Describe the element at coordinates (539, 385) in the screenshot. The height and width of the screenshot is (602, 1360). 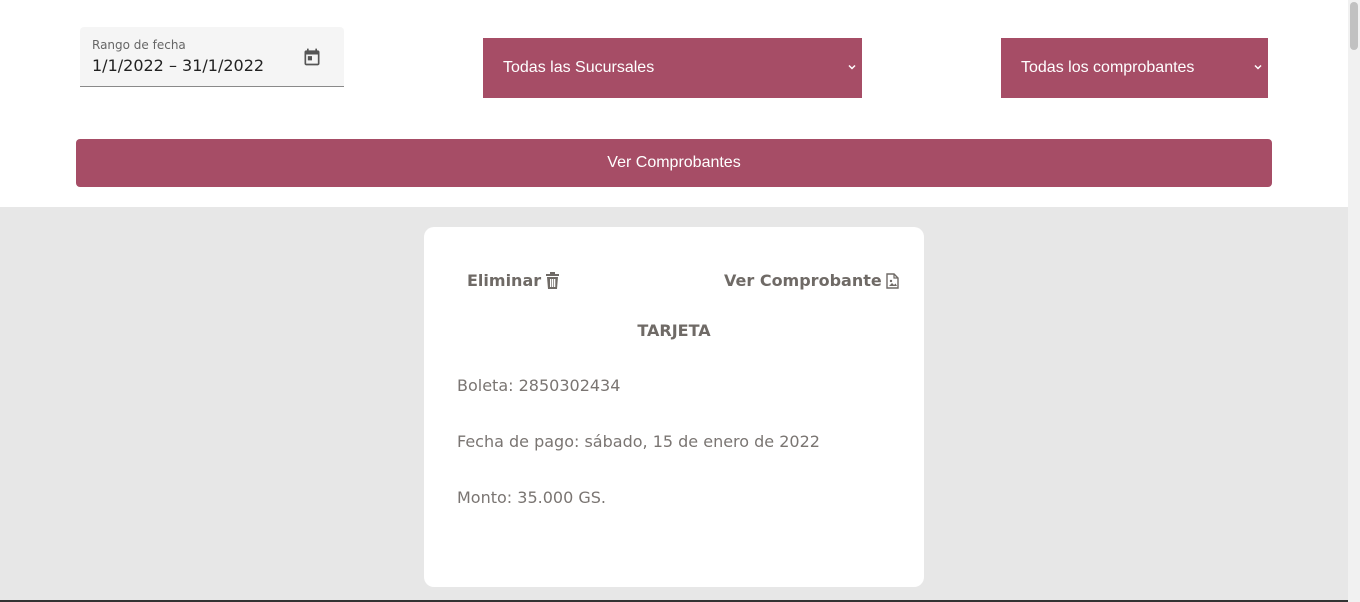
I see `boleta-number: Boleta: 2850302434` at that location.